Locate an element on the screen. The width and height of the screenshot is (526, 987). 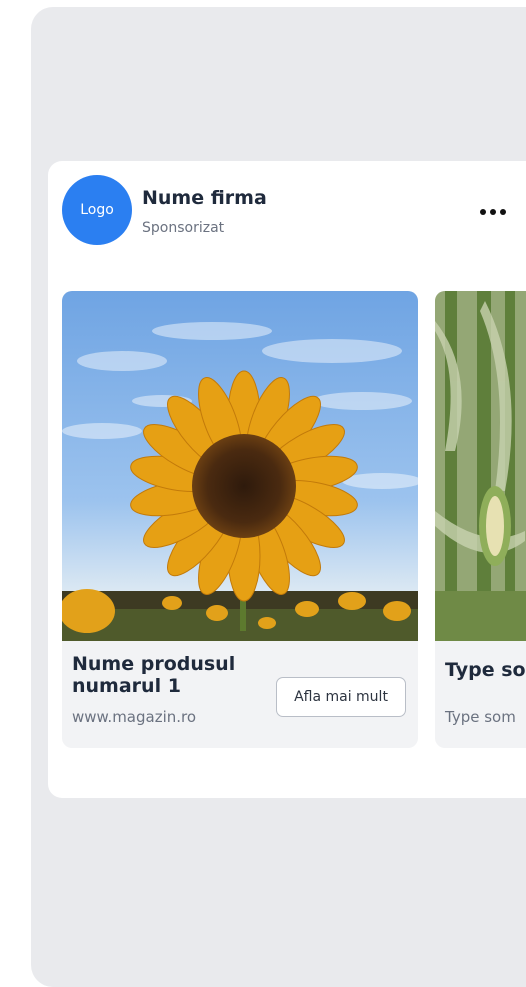
product-url: www.magazin.ro is located at coordinates (134, 717).